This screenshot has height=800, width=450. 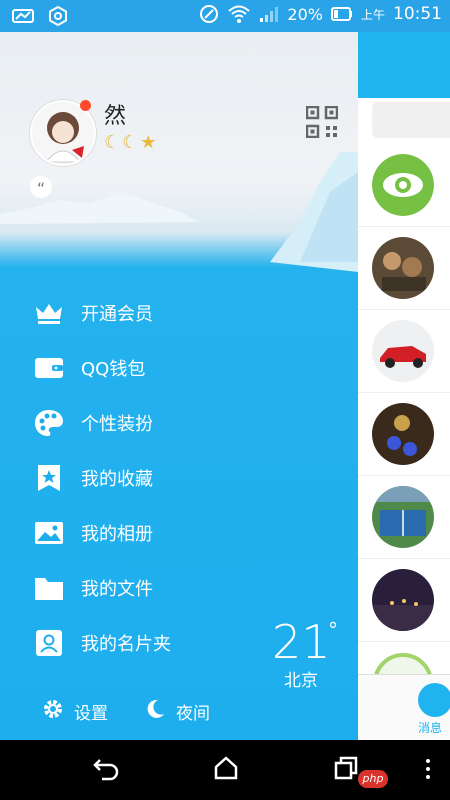 I want to click on home-button, so click(x=226, y=770).